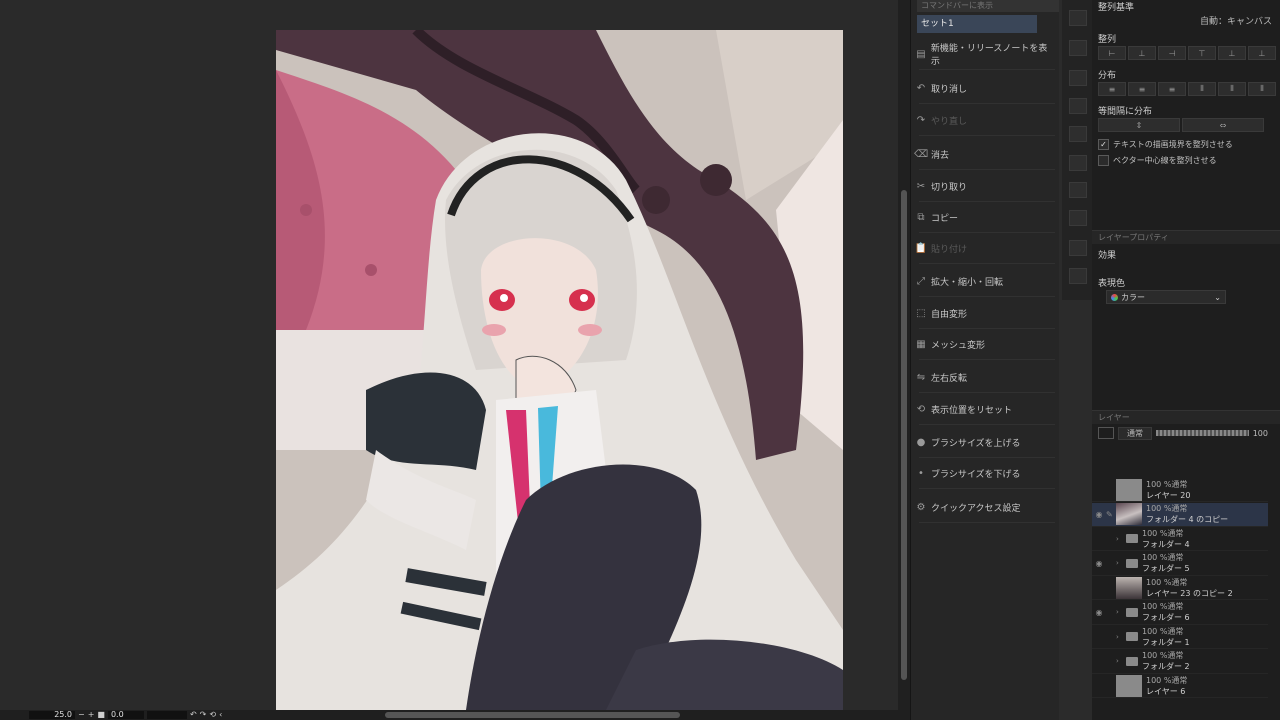  Describe the element at coordinates (1202, 89) in the screenshot. I see `distribute-left-icon: ⦀` at that location.